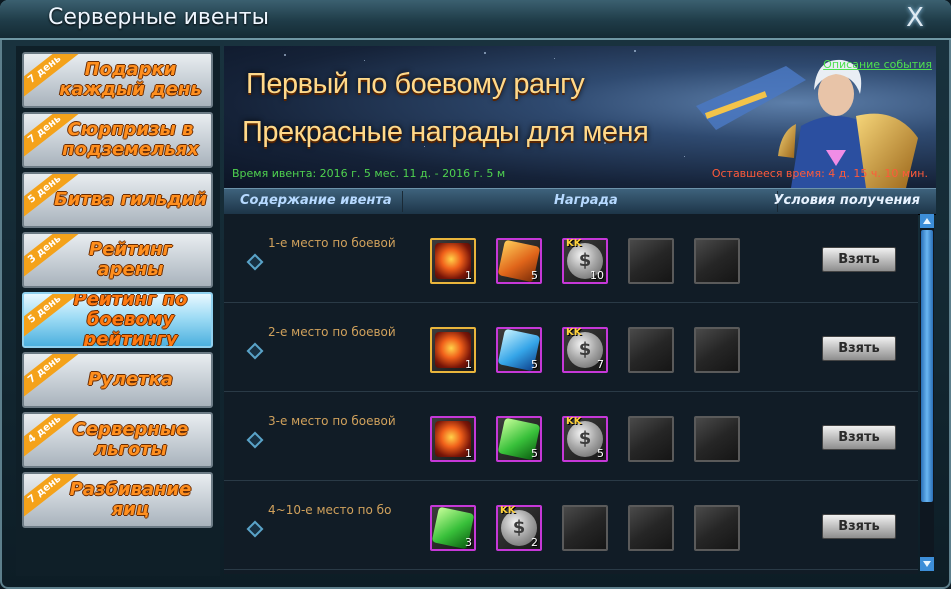 The image size is (951, 589). What do you see at coordinates (130, 320) in the screenshot?
I see `sidebar-tab-label: Рейтинг по боевому рейтингу` at bounding box center [130, 320].